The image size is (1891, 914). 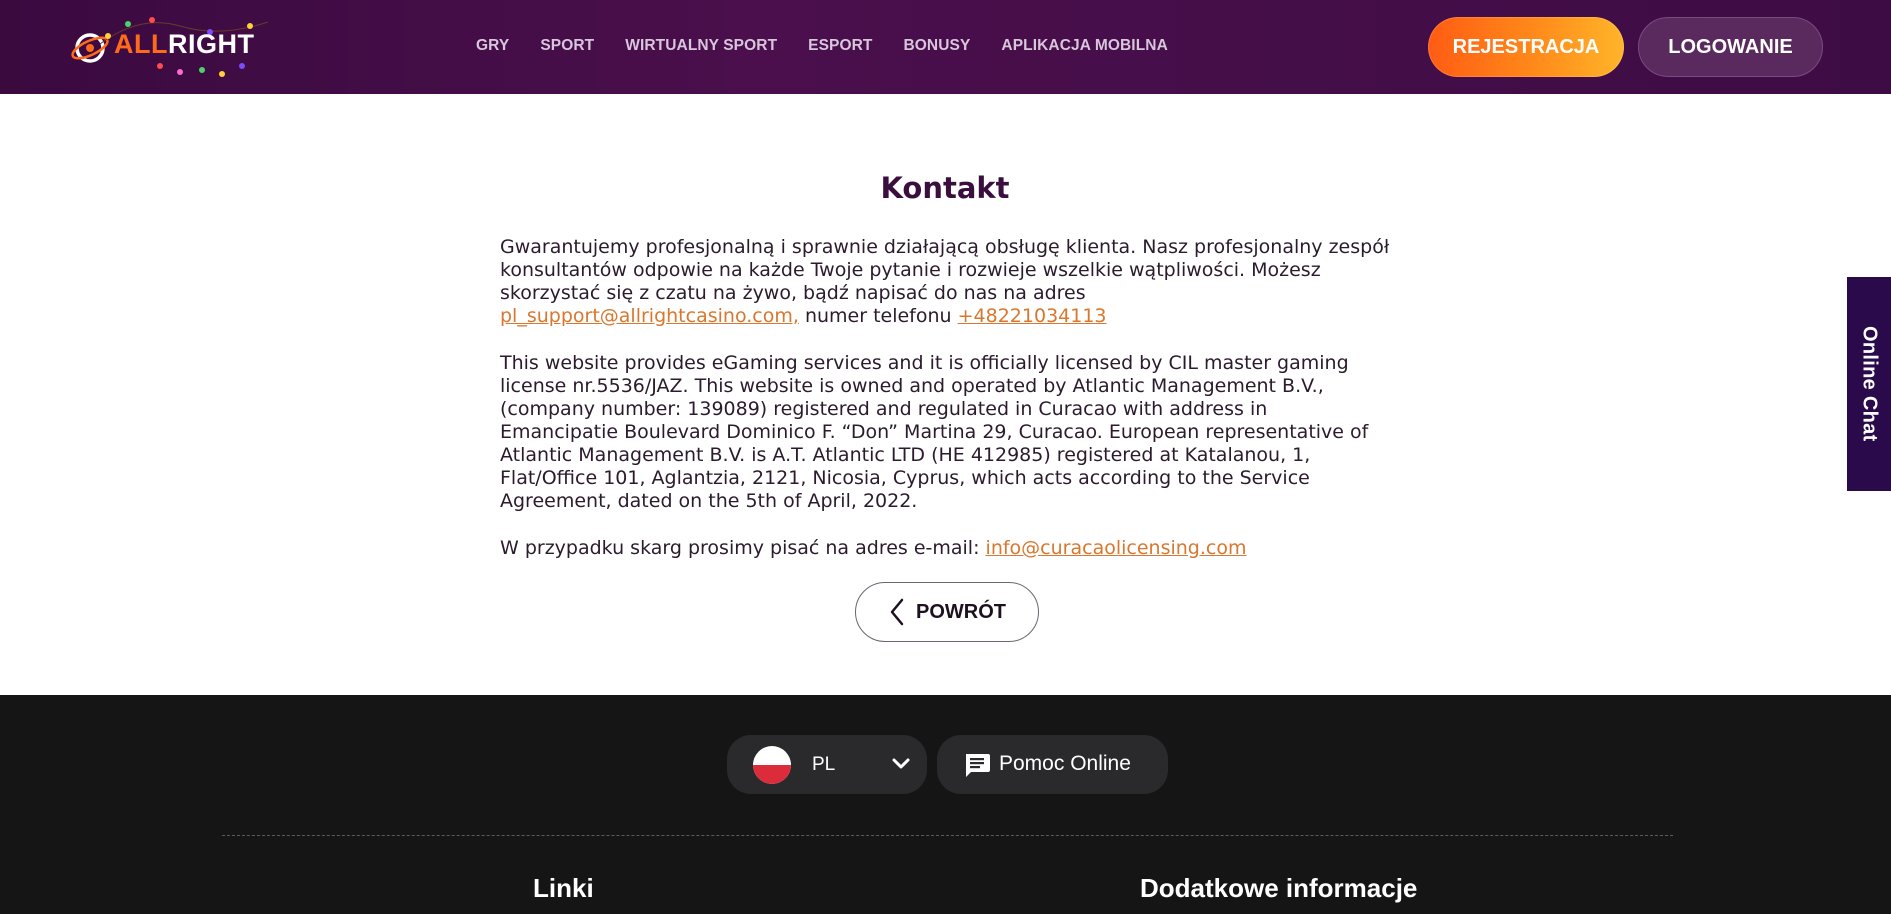 I want to click on language-selector: PL, so click(x=827, y=764).